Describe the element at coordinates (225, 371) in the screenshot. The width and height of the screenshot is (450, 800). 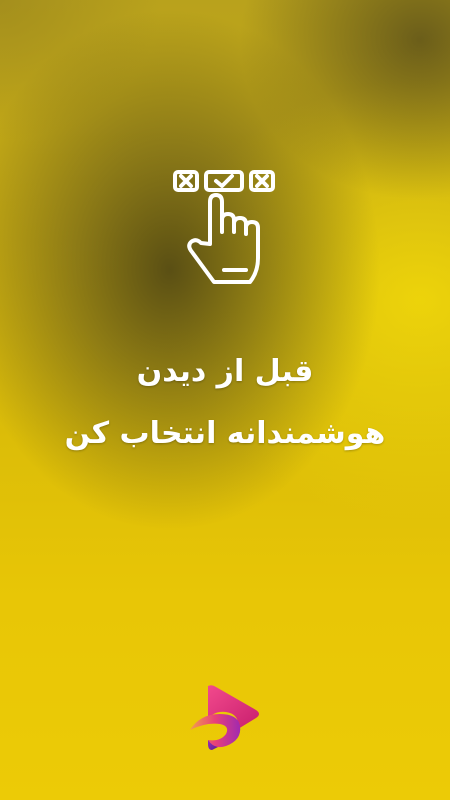
I see `headline-line-1: قبل از دیدن` at that location.